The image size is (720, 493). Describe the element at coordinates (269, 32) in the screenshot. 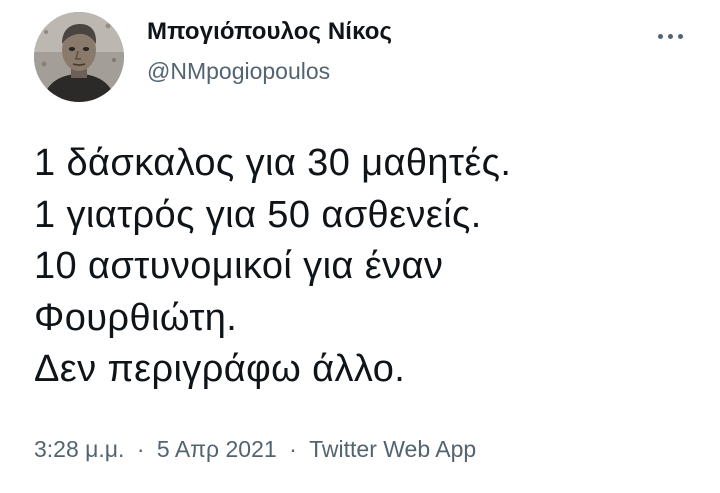

I see `author-display-name: Μπογιόπουλος Νίκος` at that location.